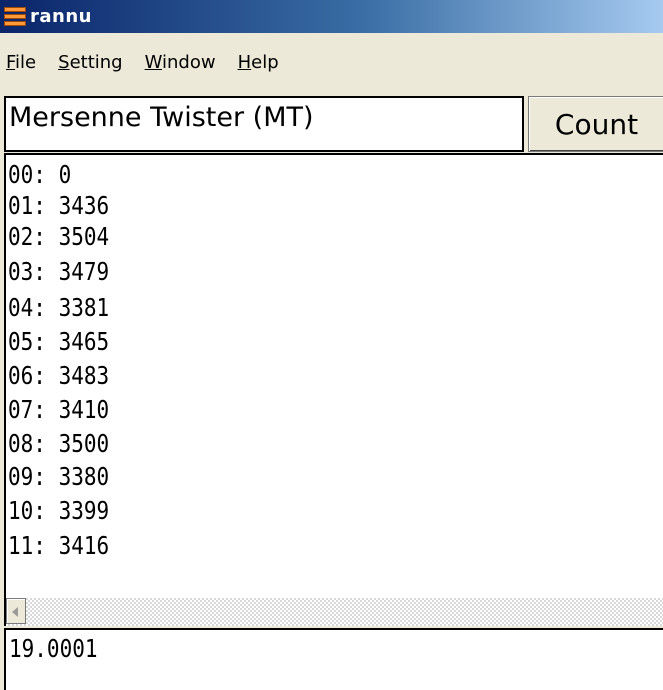 This screenshot has width=663, height=690. I want to click on menu-window: Window, so click(179, 62).